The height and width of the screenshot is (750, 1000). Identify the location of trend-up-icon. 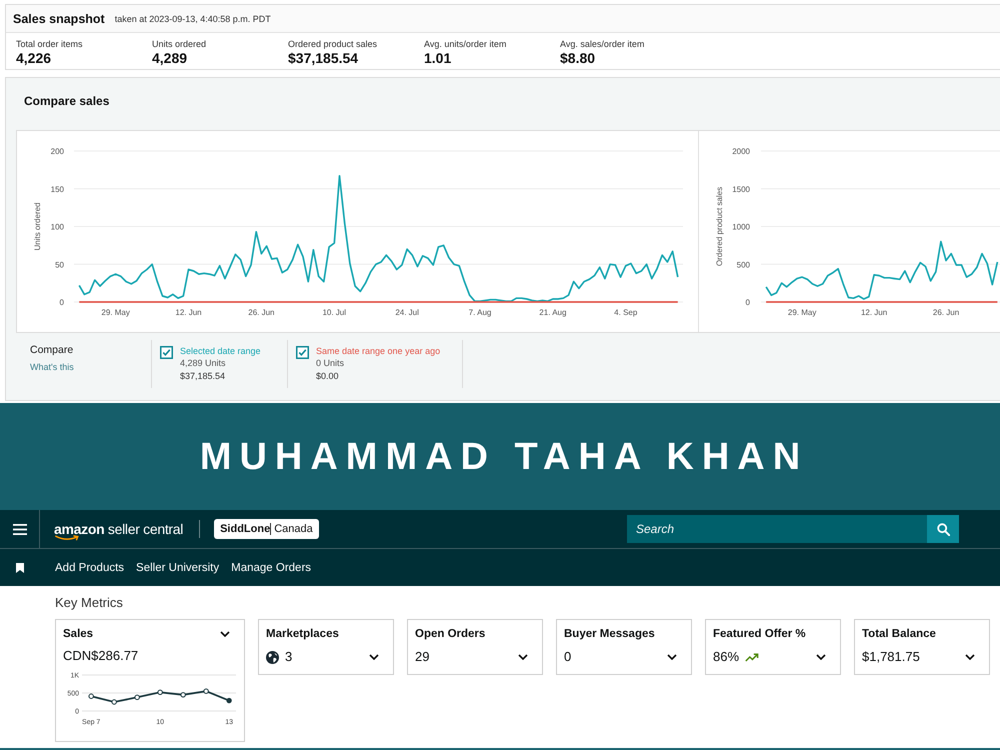
(752, 657).